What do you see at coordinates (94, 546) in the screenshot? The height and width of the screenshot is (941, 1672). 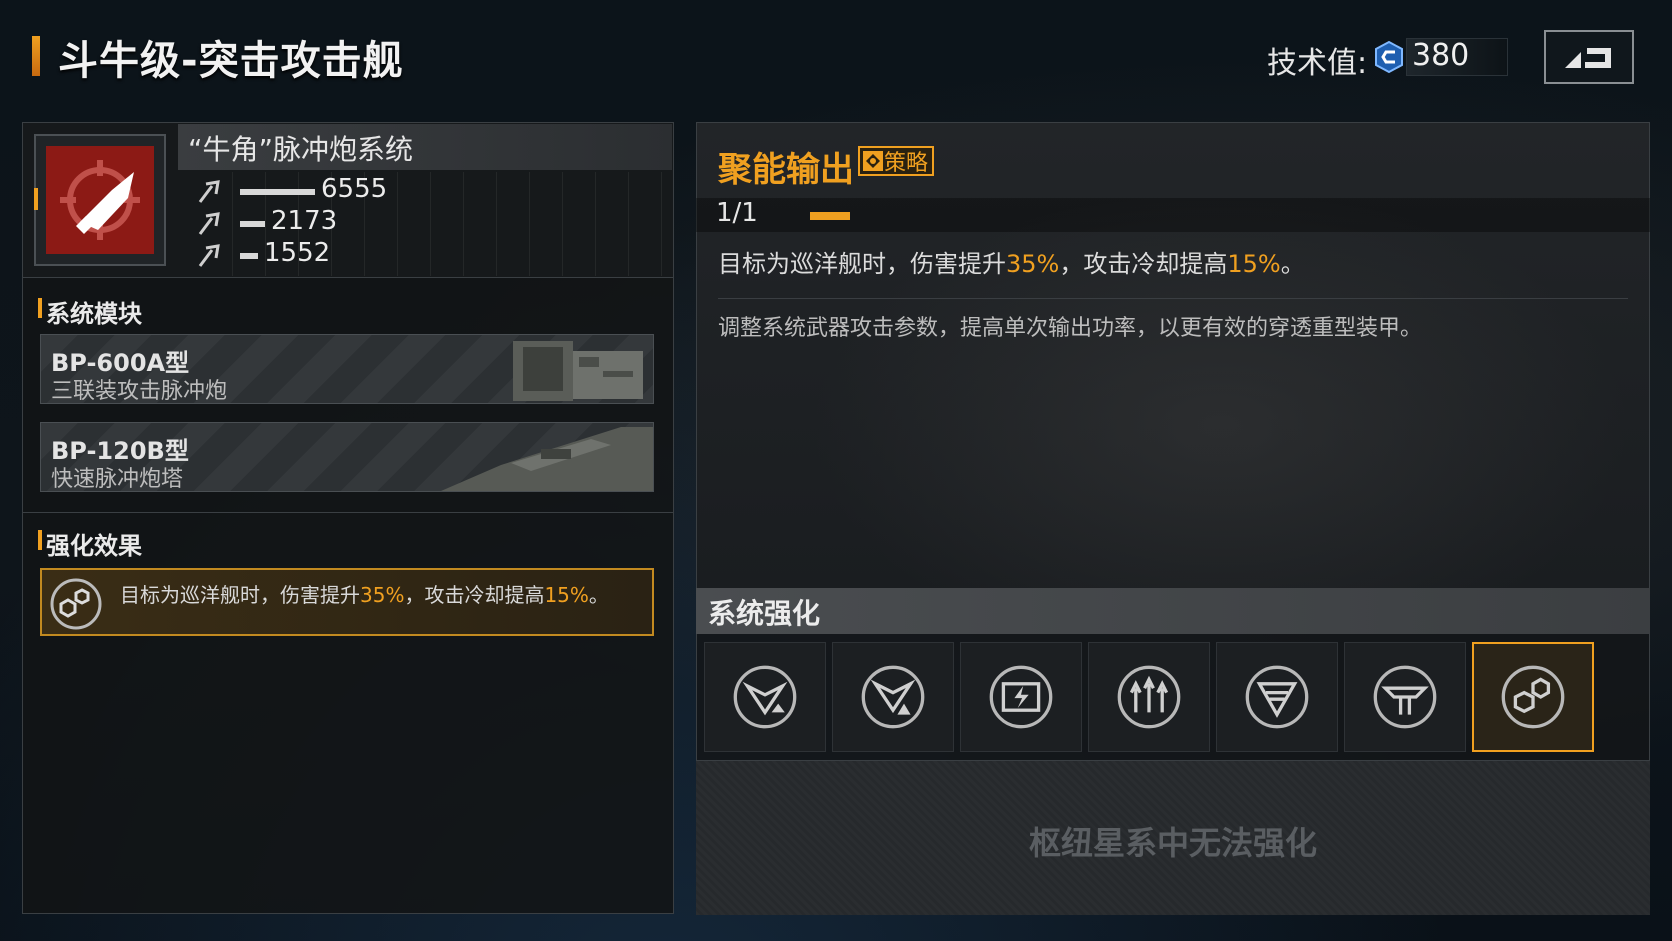 I see `enhance-effect-title: 强化效果` at bounding box center [94, 546].